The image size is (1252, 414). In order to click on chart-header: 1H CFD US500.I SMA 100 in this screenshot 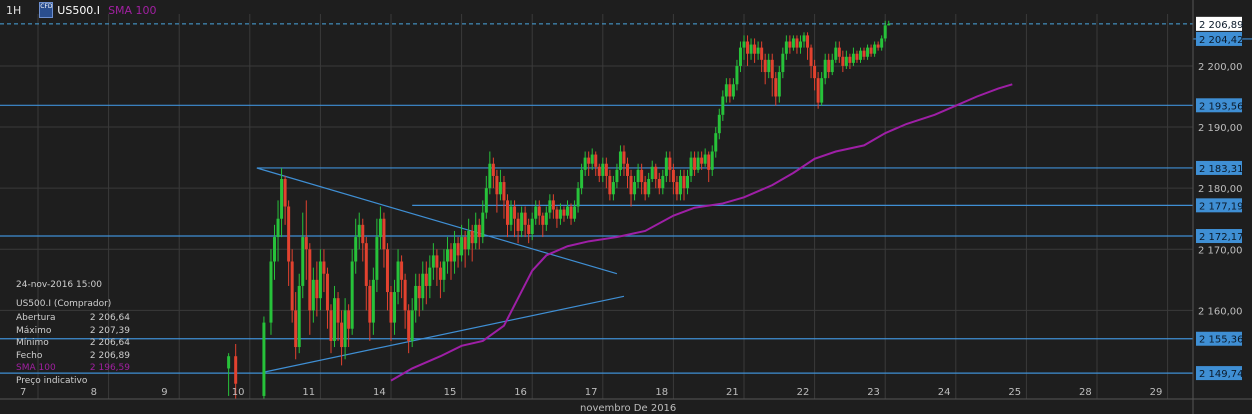, I will do `click(78, 10)`.